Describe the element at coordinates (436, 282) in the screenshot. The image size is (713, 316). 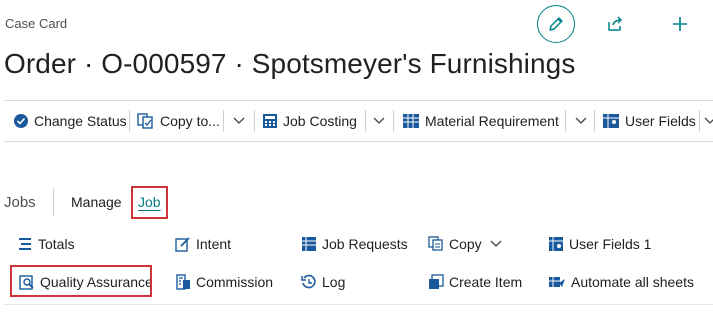
I see `new-item-icon` at that location.